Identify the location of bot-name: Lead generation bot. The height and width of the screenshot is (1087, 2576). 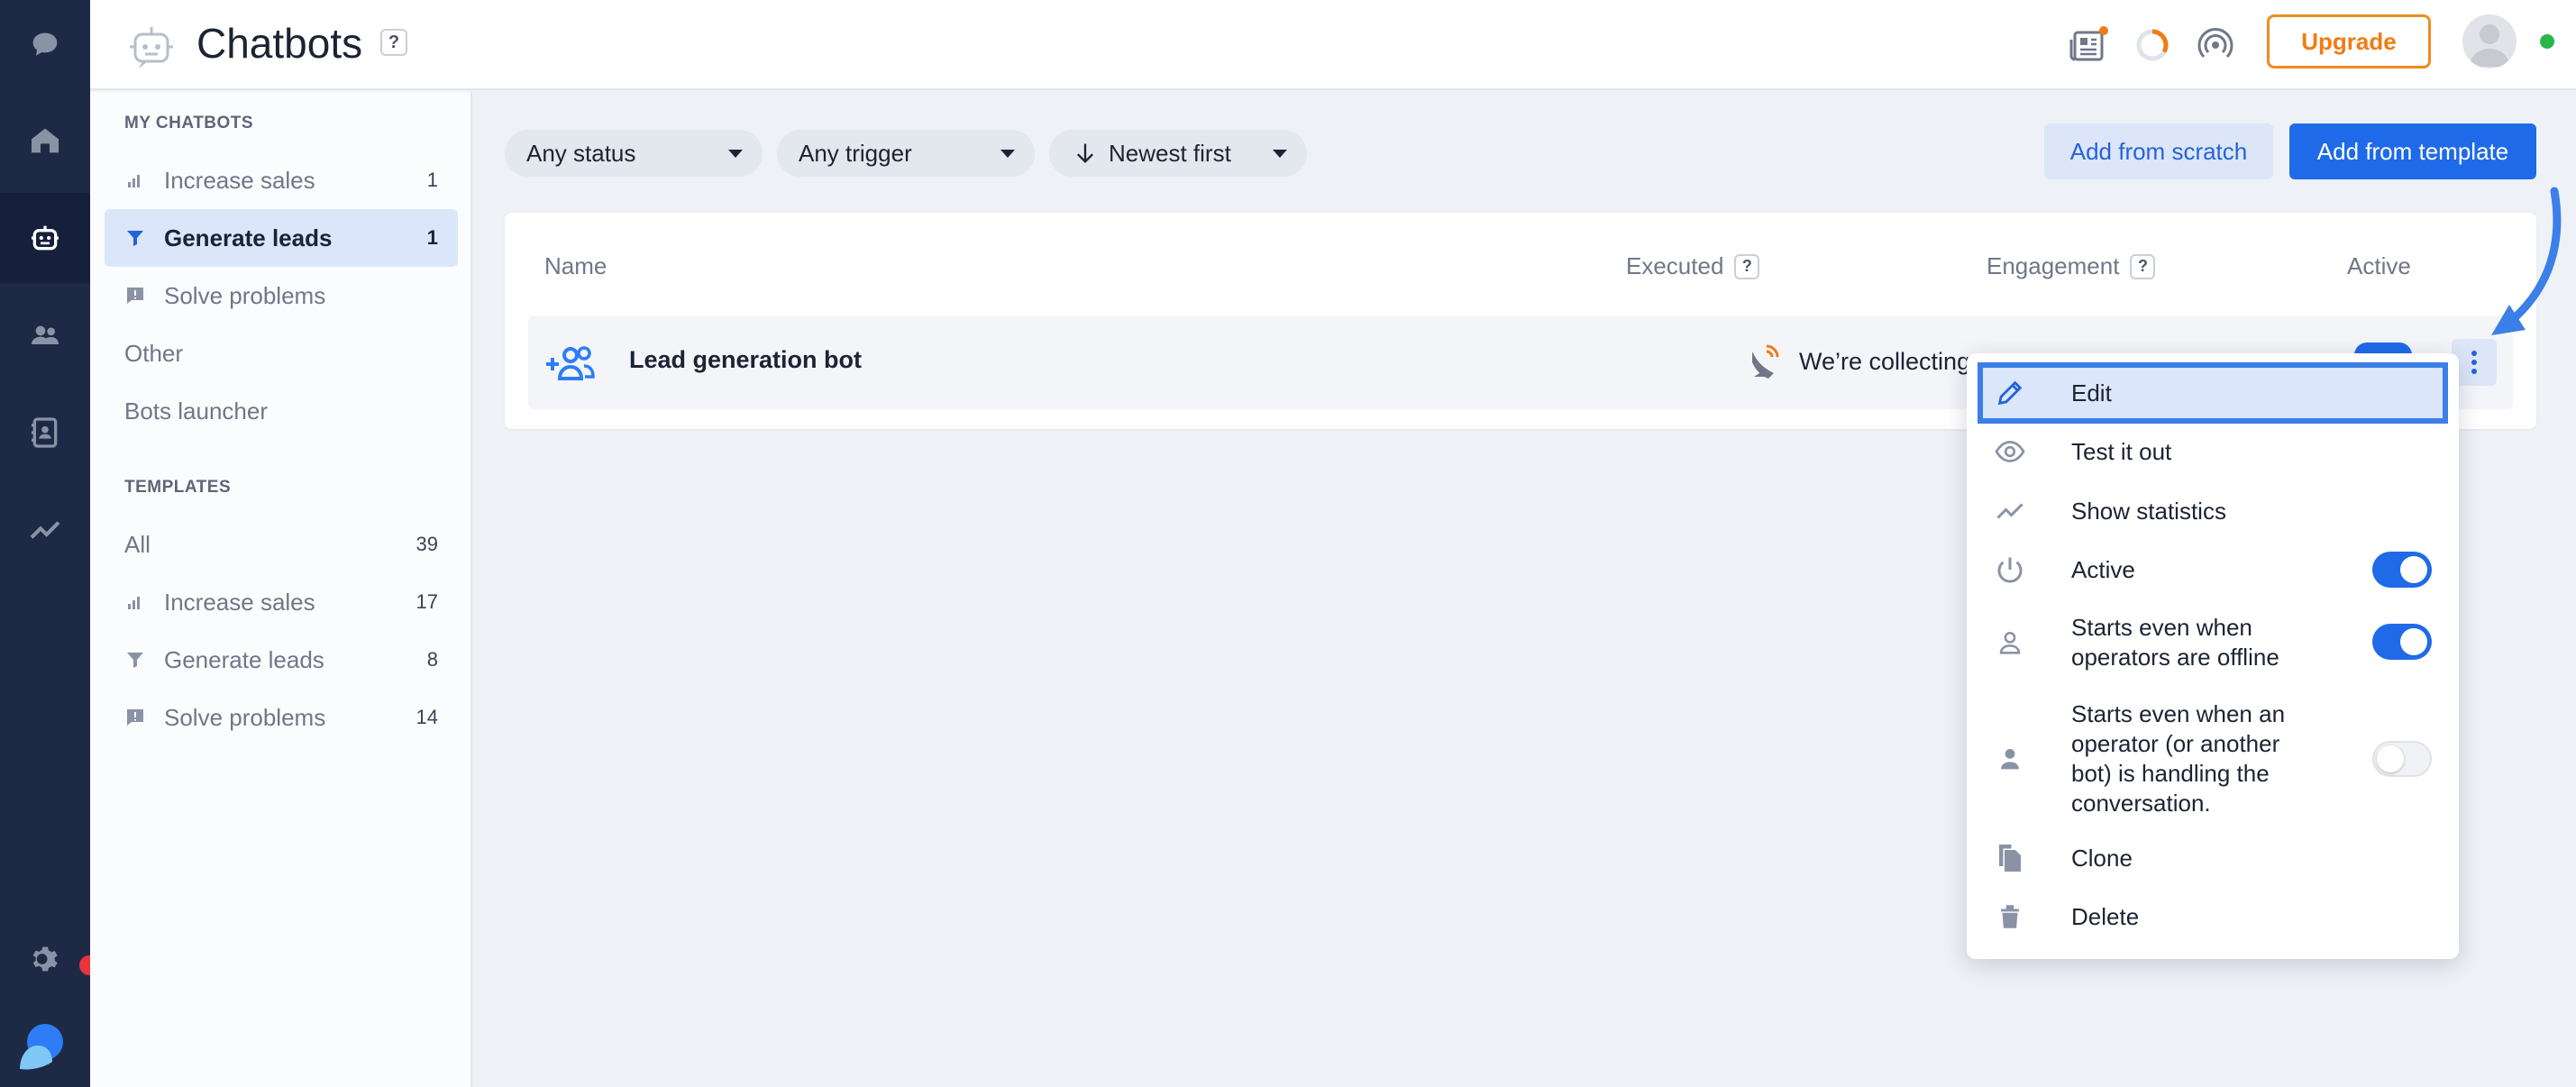
(745, 360).